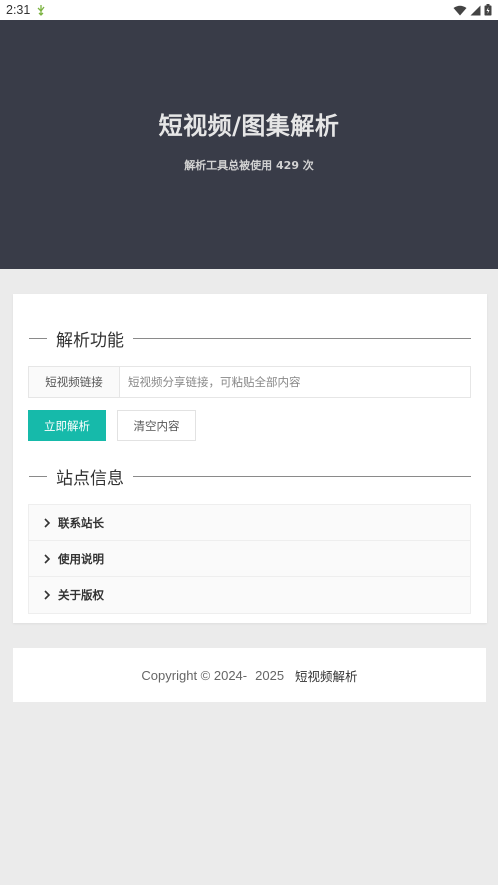 The width and height of the screenshot is (498, 885). What do you see at coordinates (41, 10) in the screenshot?
I see `app-notification-icon` at bounding box center [41, 10].